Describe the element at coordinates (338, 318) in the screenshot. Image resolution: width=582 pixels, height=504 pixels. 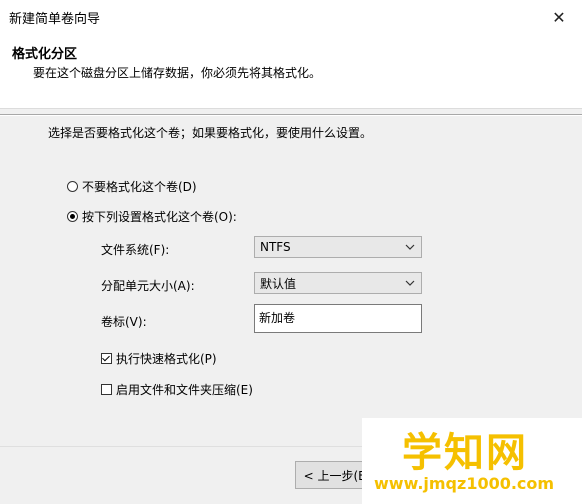
I see `volume-label-input: 新加卷` at that location.